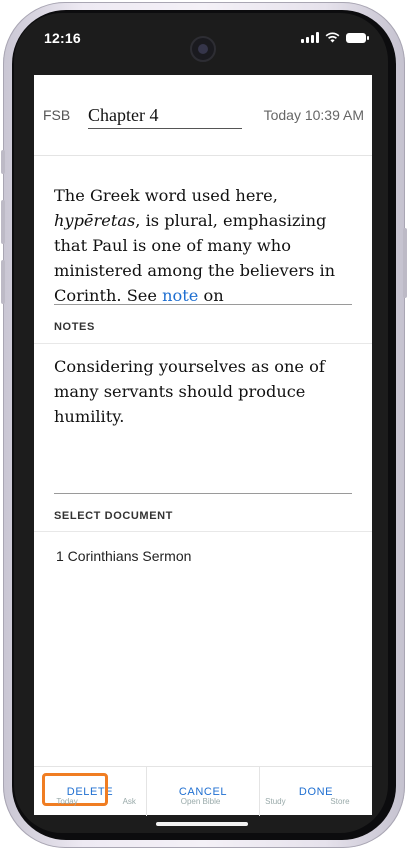 The width and height of the screenshot is (410, 851). I want to click on status-icons, so click(335, 37).